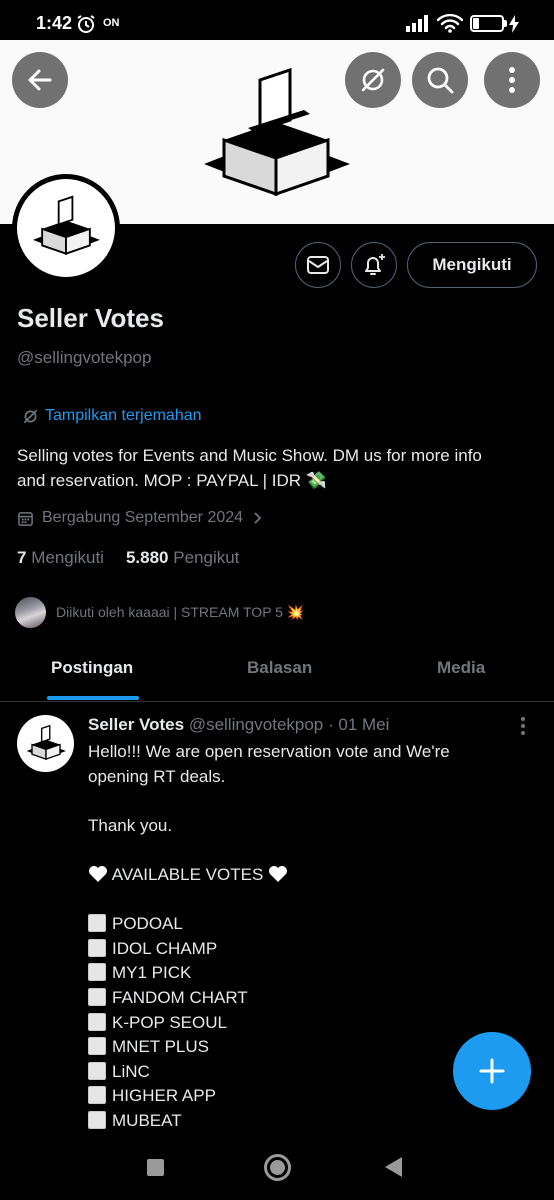 The width and height of the screenshot is (554, 1200). Describe the element at coordinates (279, 668) in the screenshot. I see `tab-replies: Balasan` at that location.